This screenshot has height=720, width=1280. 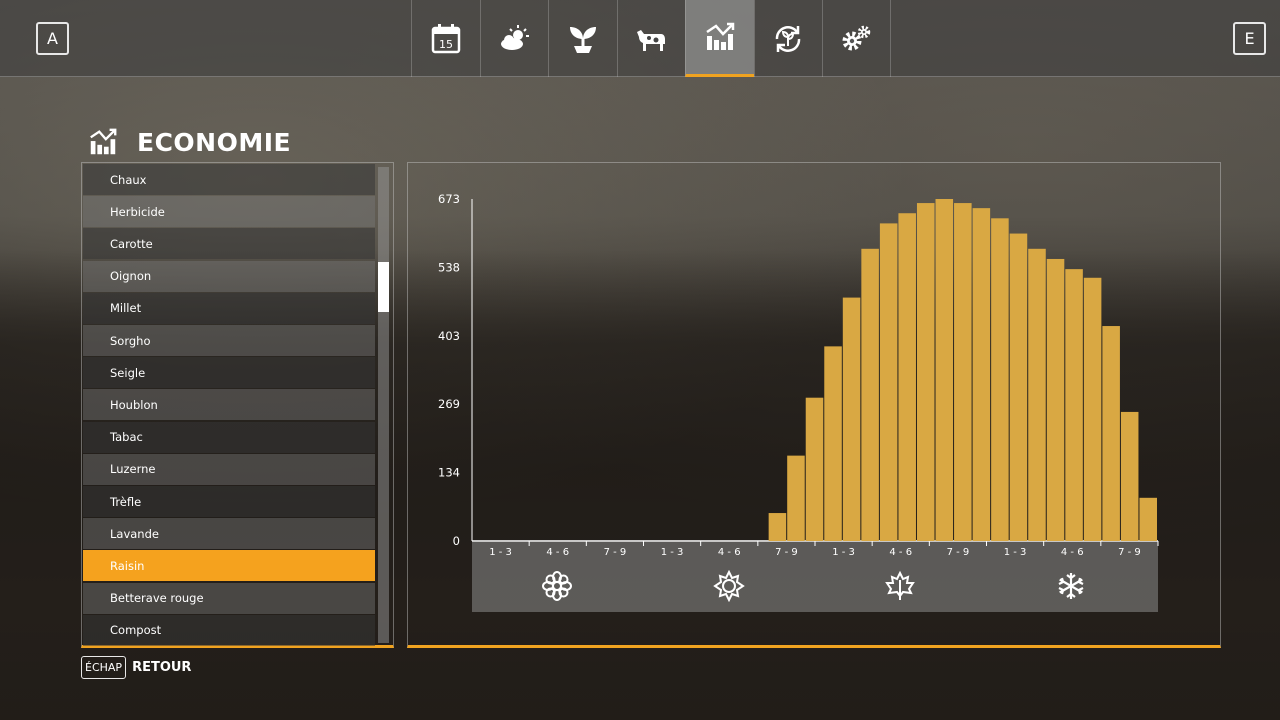 I want to click on crops-icon, so click(x=582, y=39).